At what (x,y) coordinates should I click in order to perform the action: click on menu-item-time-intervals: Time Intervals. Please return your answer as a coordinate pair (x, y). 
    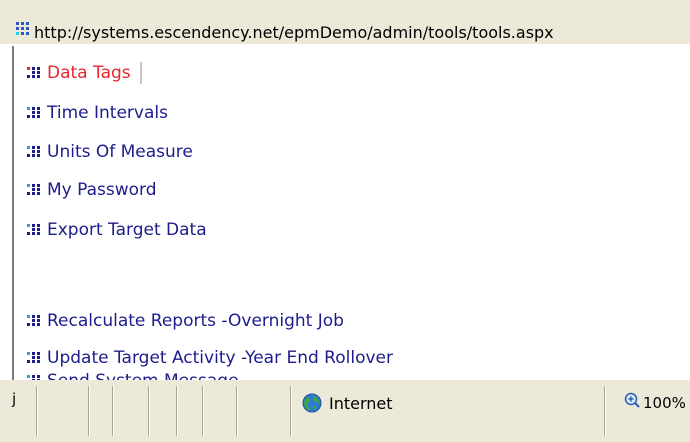
    Looking at the image, I should click on (97, 113).